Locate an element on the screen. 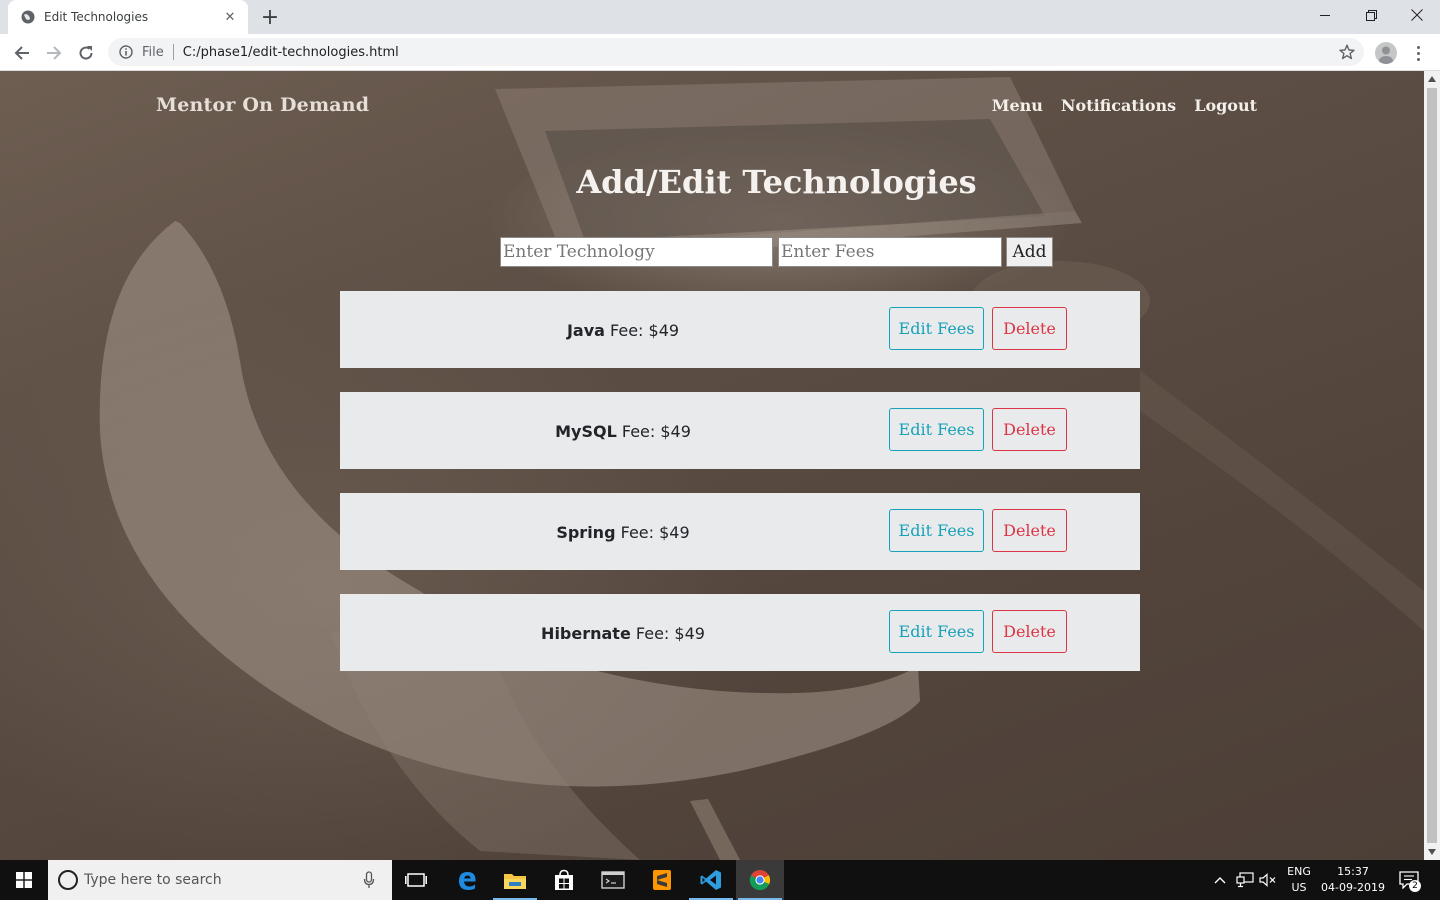 This screenshot has width=1440, height=900. browser-toolbar: File C:/phase1/edit-technologies.html is located at coordinates (720, 52).